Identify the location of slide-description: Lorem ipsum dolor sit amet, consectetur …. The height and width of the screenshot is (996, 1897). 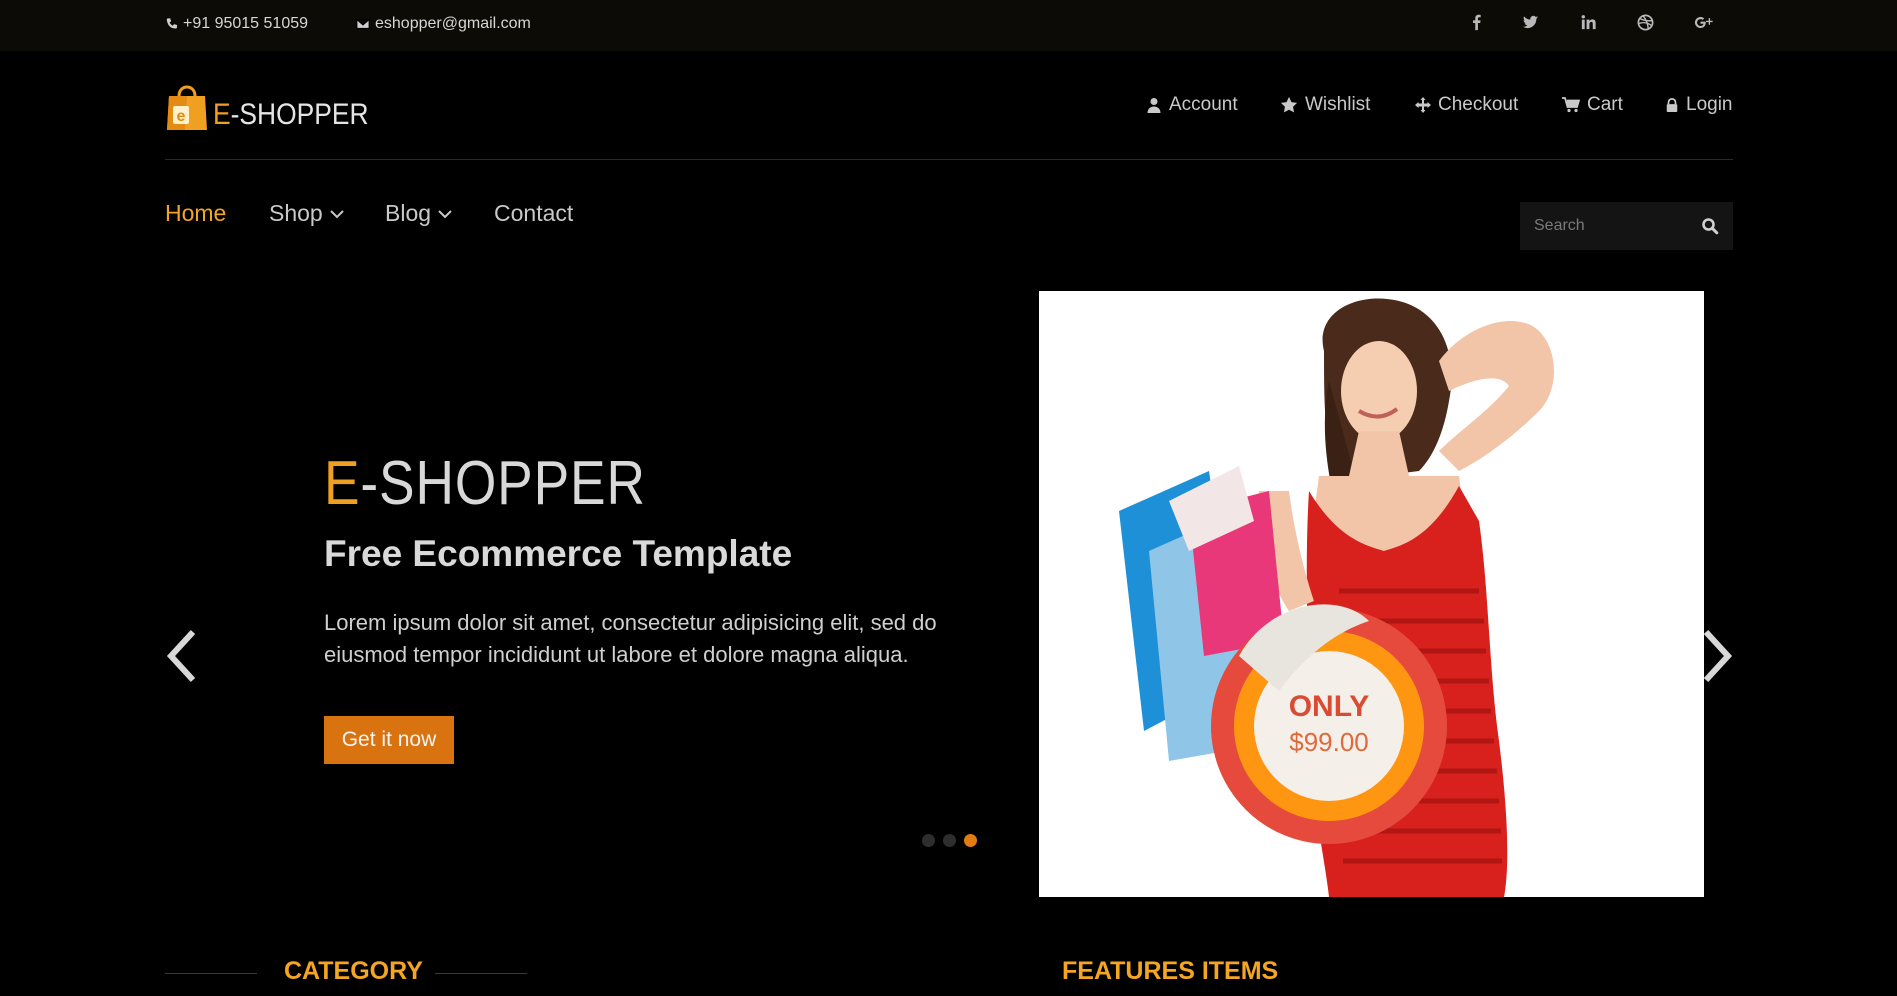
(630, 638).